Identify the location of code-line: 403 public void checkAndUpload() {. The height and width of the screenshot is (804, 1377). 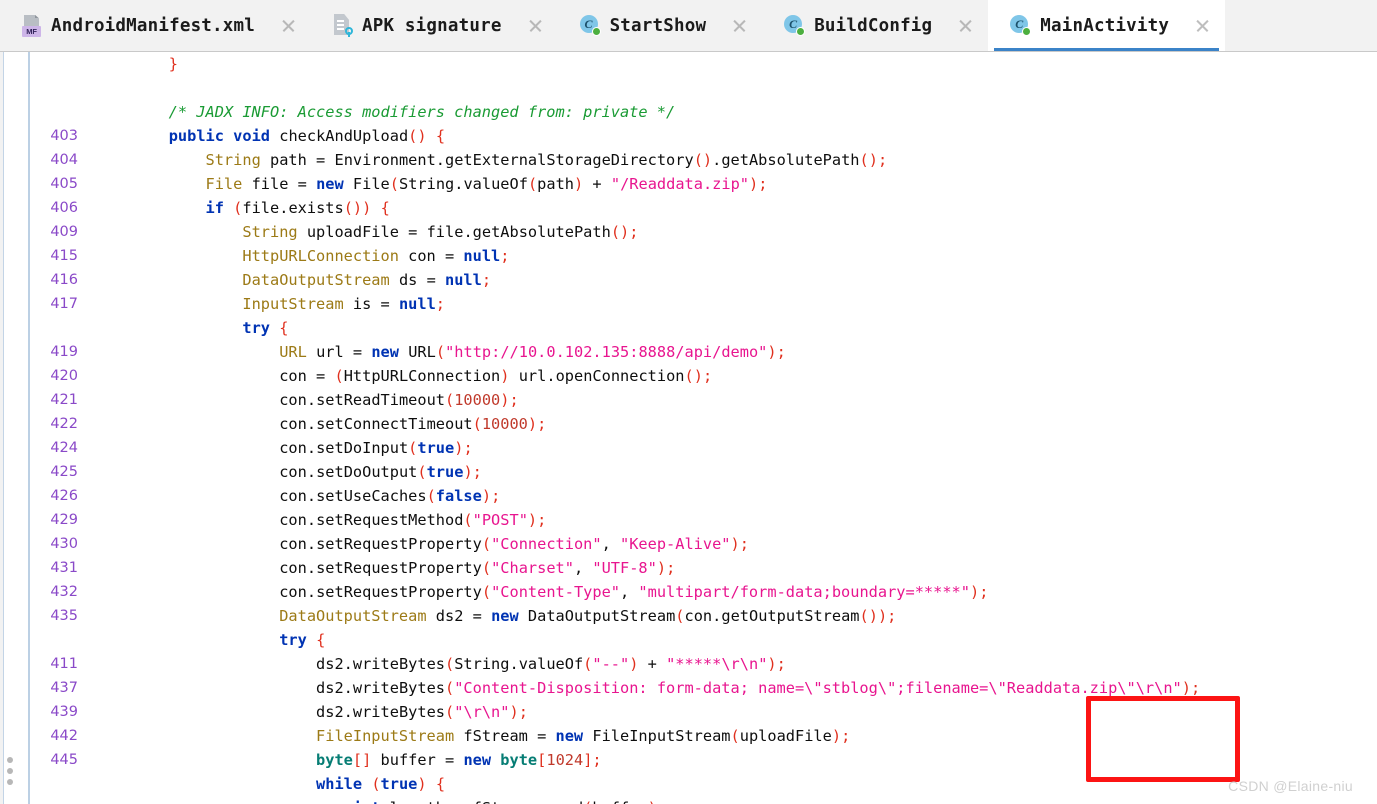
(688, 136).